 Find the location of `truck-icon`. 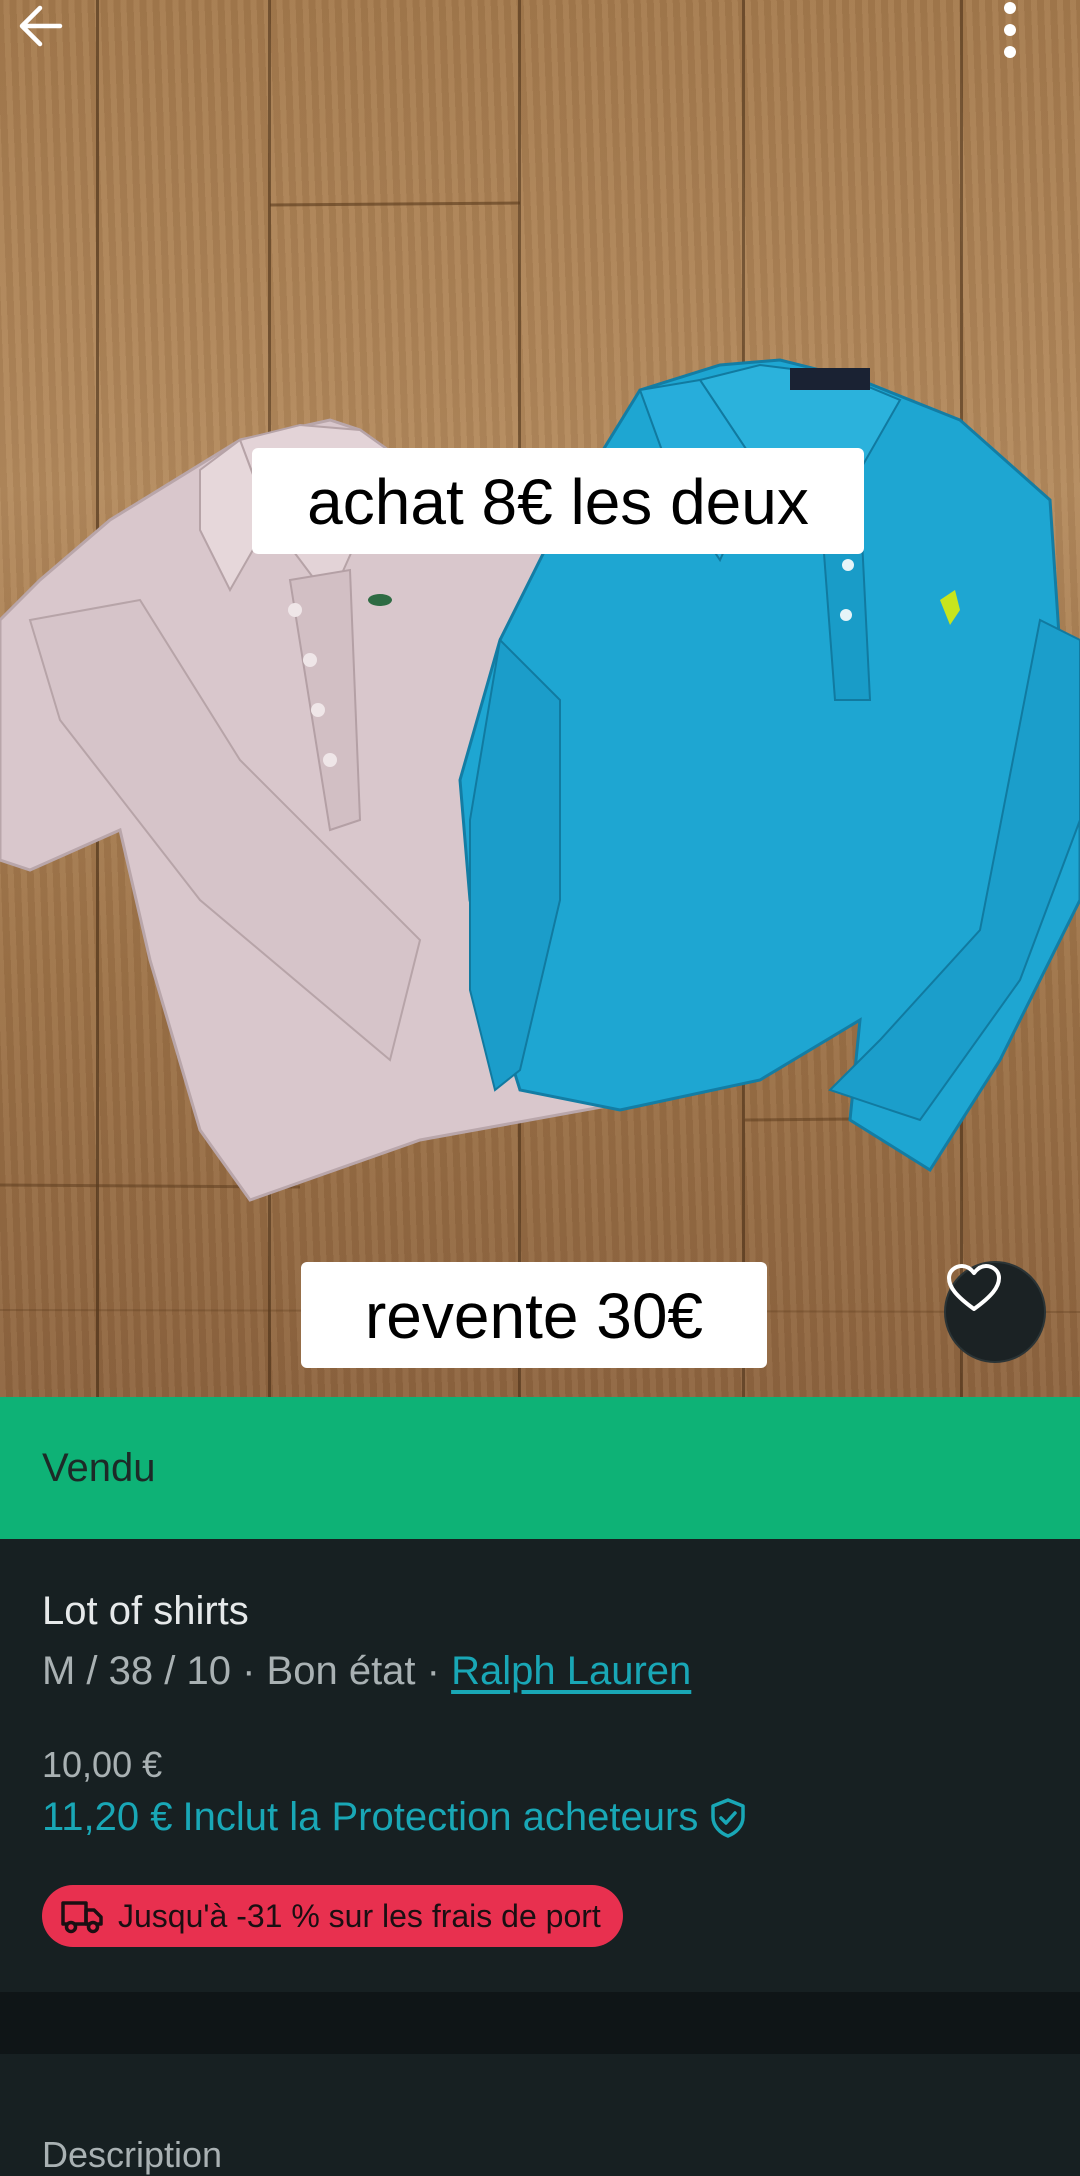

truck-icon is located at coordinates (82, 1916).